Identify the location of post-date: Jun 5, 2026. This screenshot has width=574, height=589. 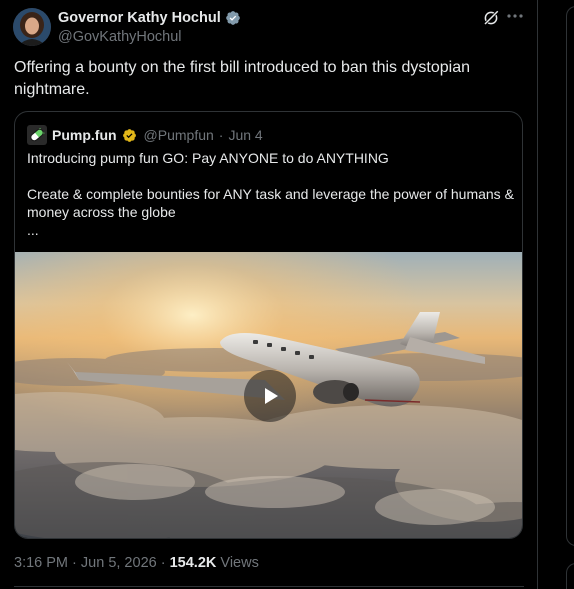
(119, 563).